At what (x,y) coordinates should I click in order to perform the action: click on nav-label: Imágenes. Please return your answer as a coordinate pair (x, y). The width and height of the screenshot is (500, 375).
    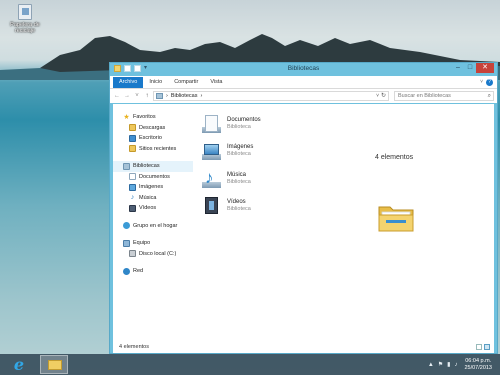
    Looking at the image, I should click on (151, 187).